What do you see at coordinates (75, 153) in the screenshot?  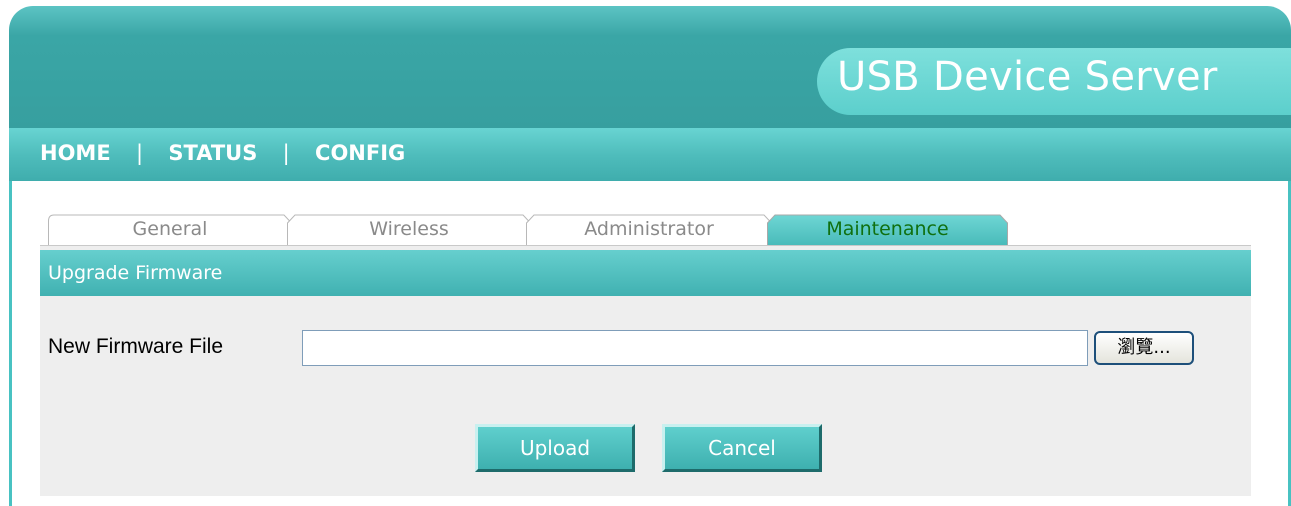 I see `nav-home-link: HOME` at bounding box center [75, 153].